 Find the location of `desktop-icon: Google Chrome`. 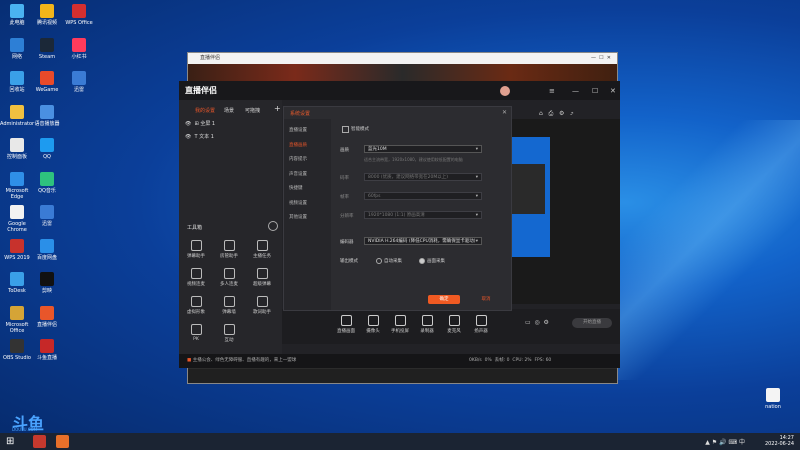

desktop-icon: Google Chrome is located at coordinates (17, 219).